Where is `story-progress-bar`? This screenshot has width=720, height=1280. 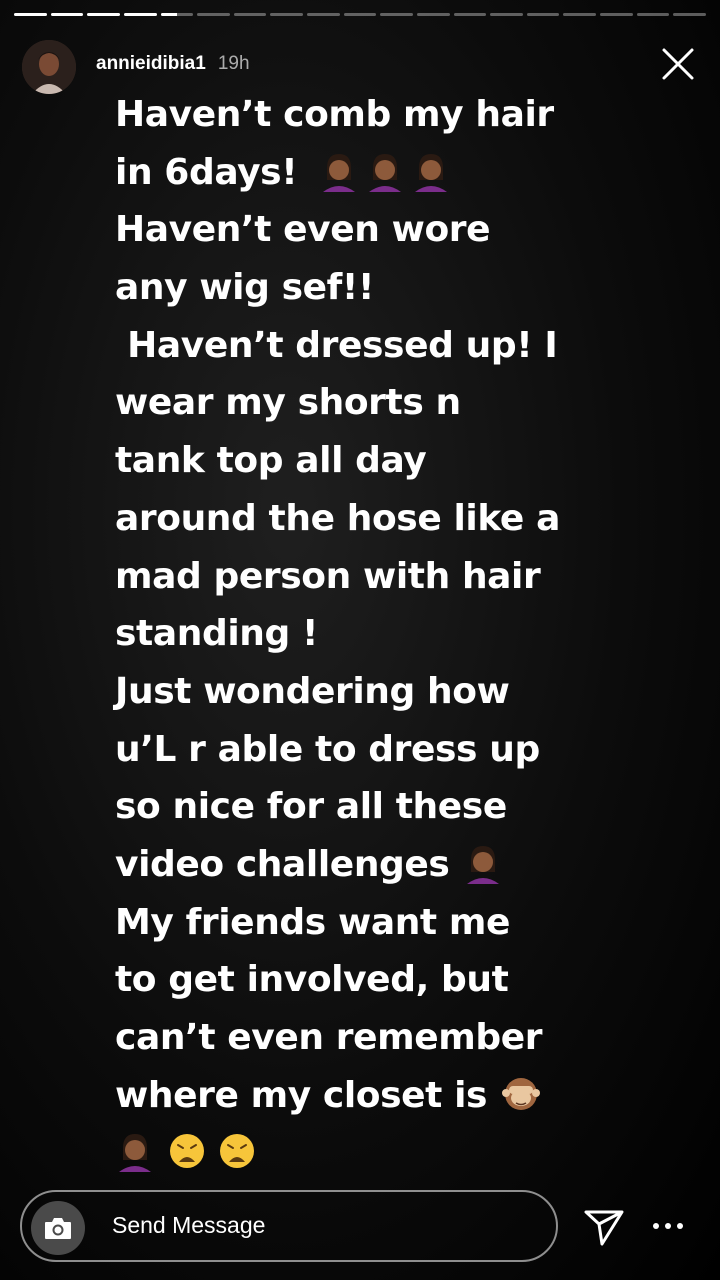 story-progress-bar is located at coordinates (360, 14).